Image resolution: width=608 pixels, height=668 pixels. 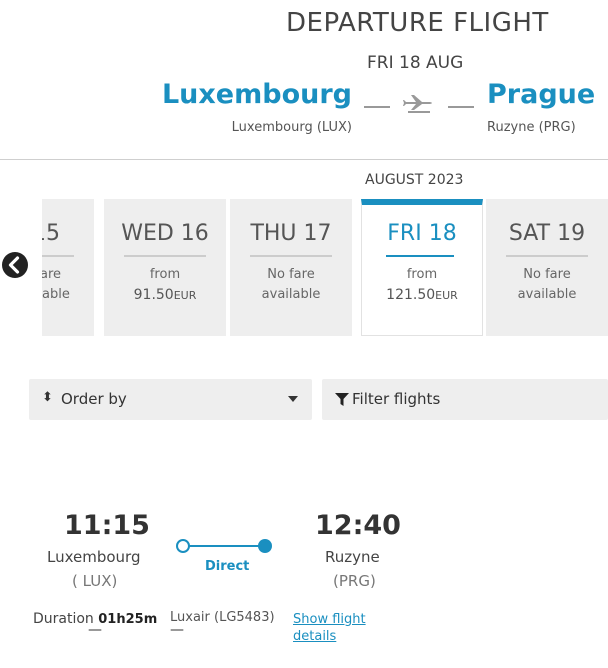 I want to click on date-tab-sat-19: SAT 19 No fare available, so click(x=547, y=267).